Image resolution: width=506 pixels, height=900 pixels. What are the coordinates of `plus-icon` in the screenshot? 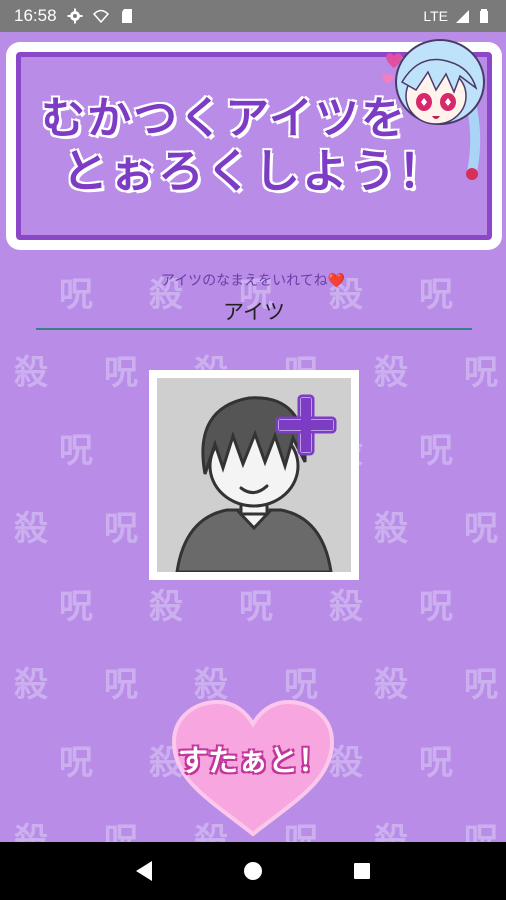 It's located at (306, 425).